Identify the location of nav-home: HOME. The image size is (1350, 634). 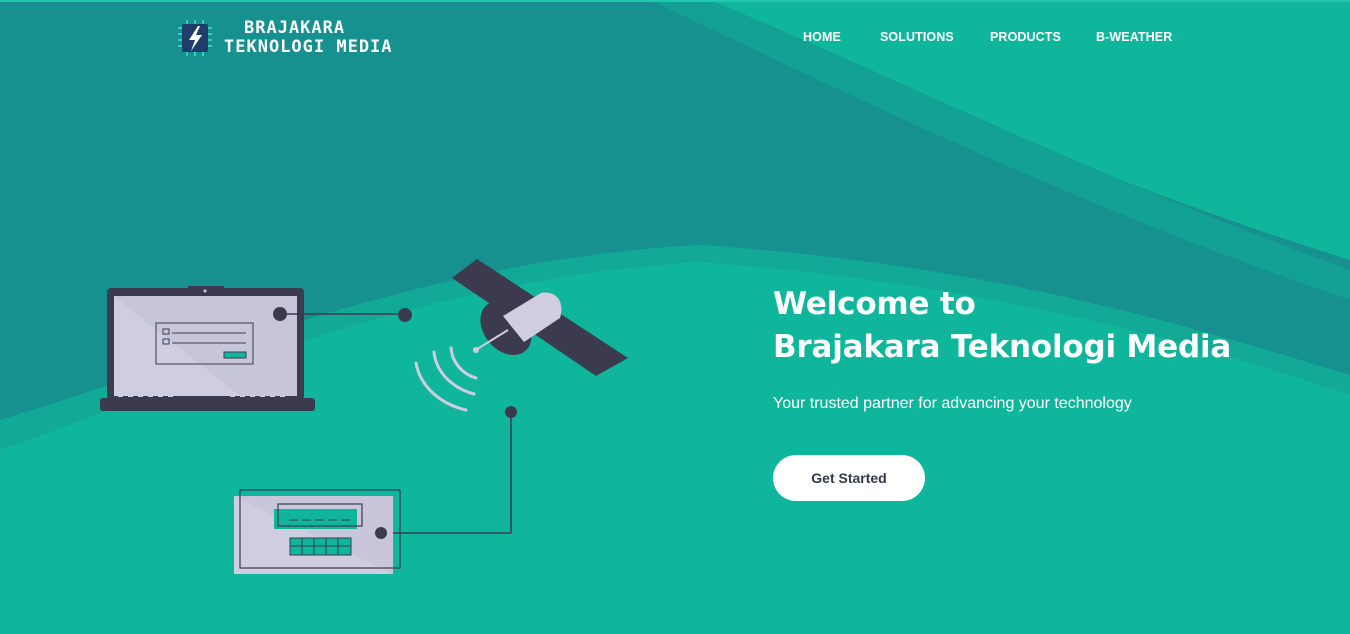
(822, 37).